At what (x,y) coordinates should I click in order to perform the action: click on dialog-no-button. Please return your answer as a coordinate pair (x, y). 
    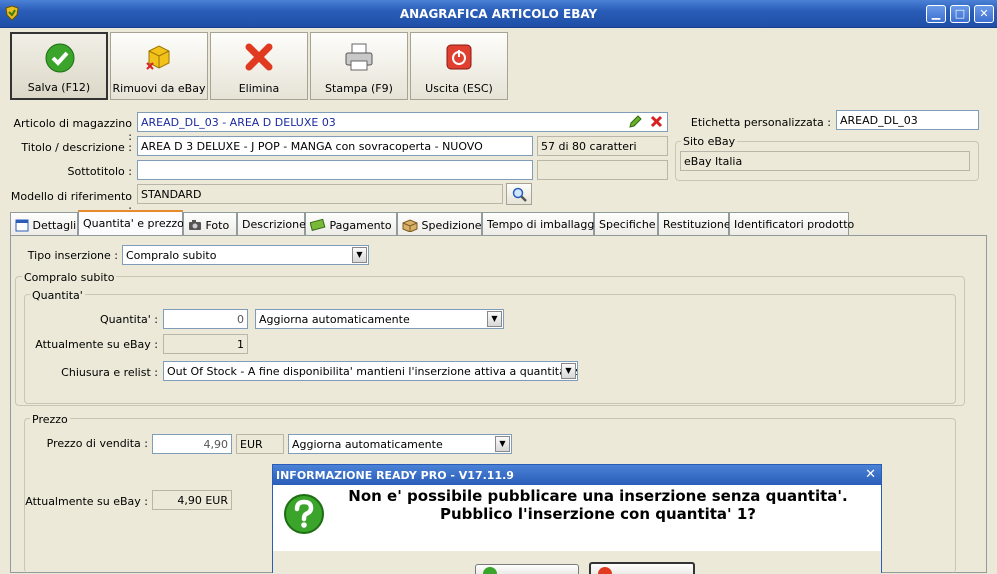
    Looking at the image, I should click on (642, 568).